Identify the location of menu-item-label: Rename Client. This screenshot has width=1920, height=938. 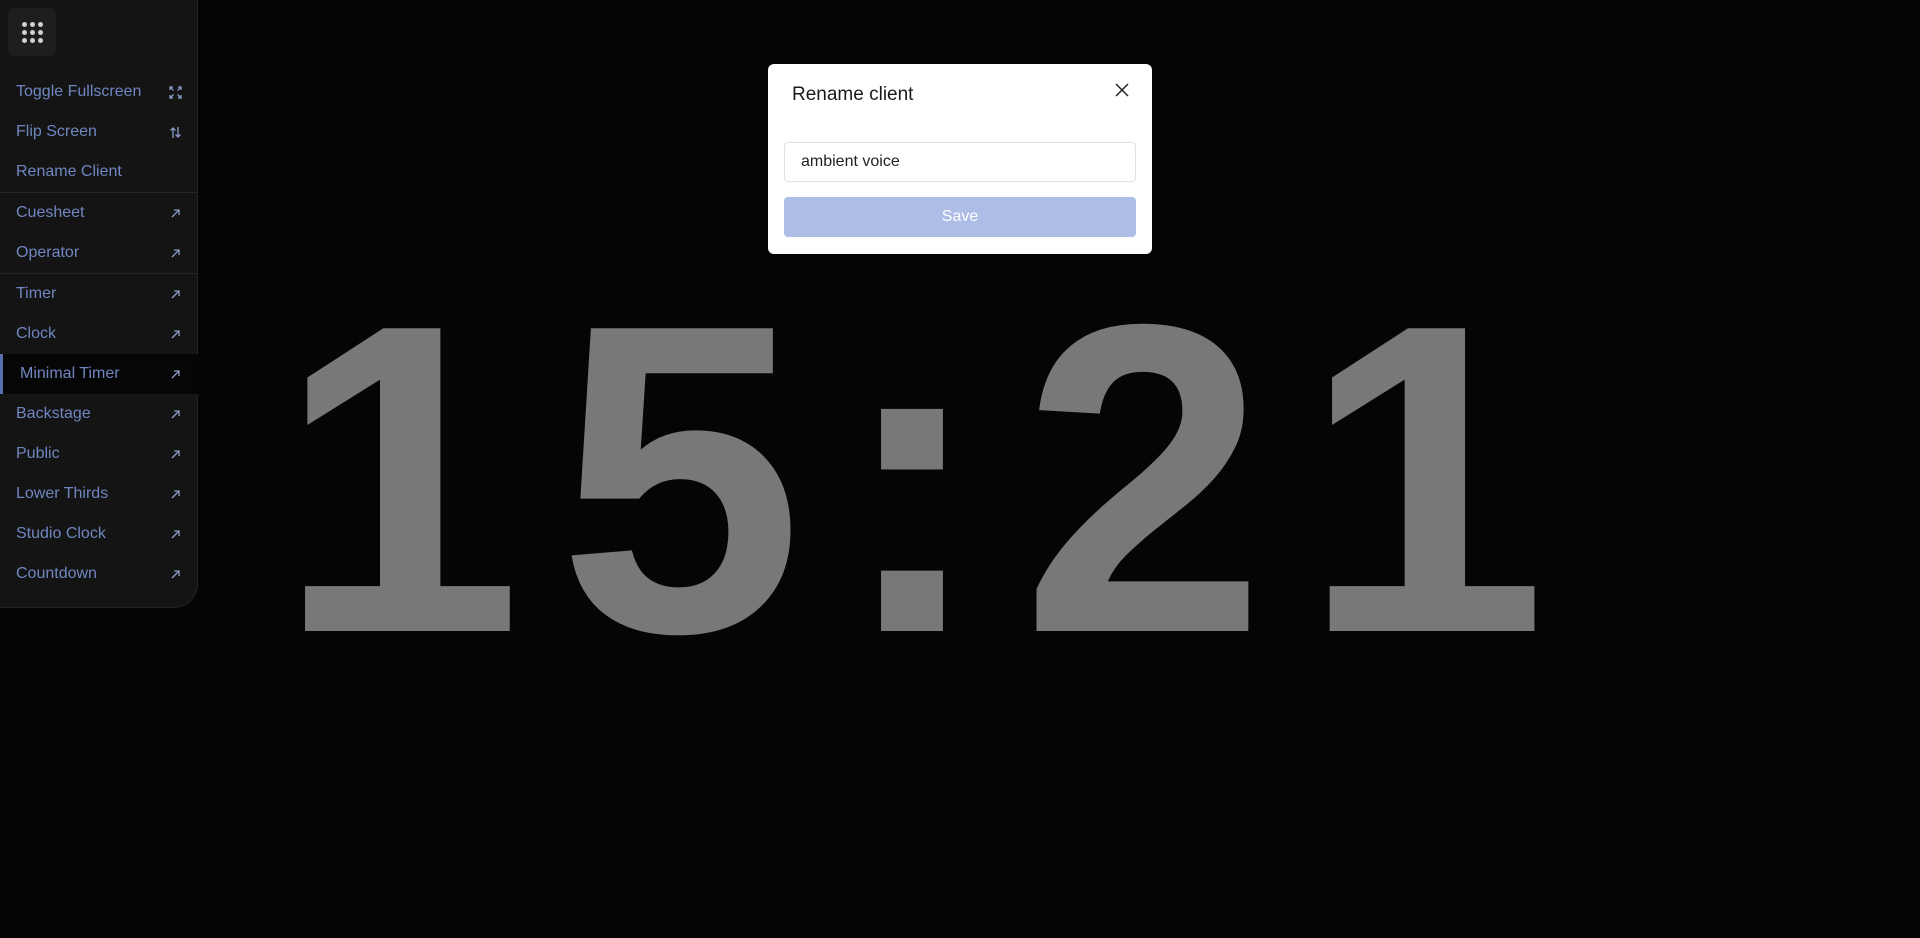
(69, 171).